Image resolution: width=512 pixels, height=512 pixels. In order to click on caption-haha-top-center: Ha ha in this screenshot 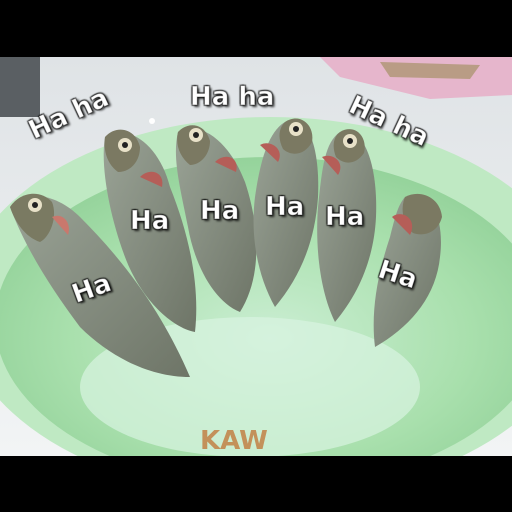, I will do `click(232, 97)`.